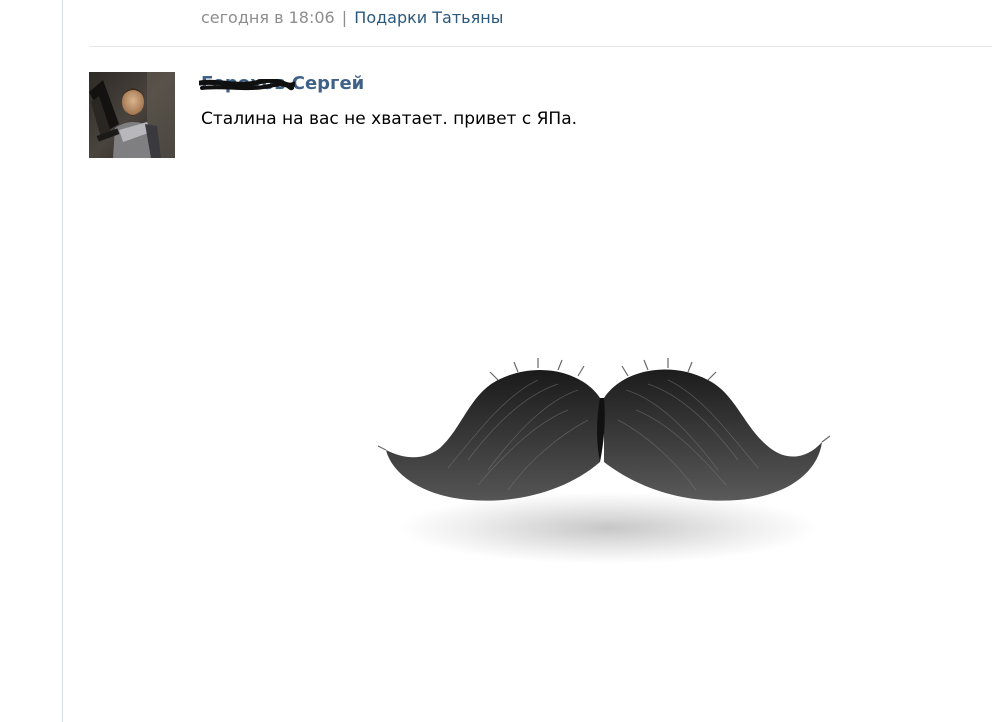 The height and width of the screenshot is (722, 992). What do you see at coordinates (540, 46) in the screenshot?
I see `post-divider` at bounding box center [540, 46].